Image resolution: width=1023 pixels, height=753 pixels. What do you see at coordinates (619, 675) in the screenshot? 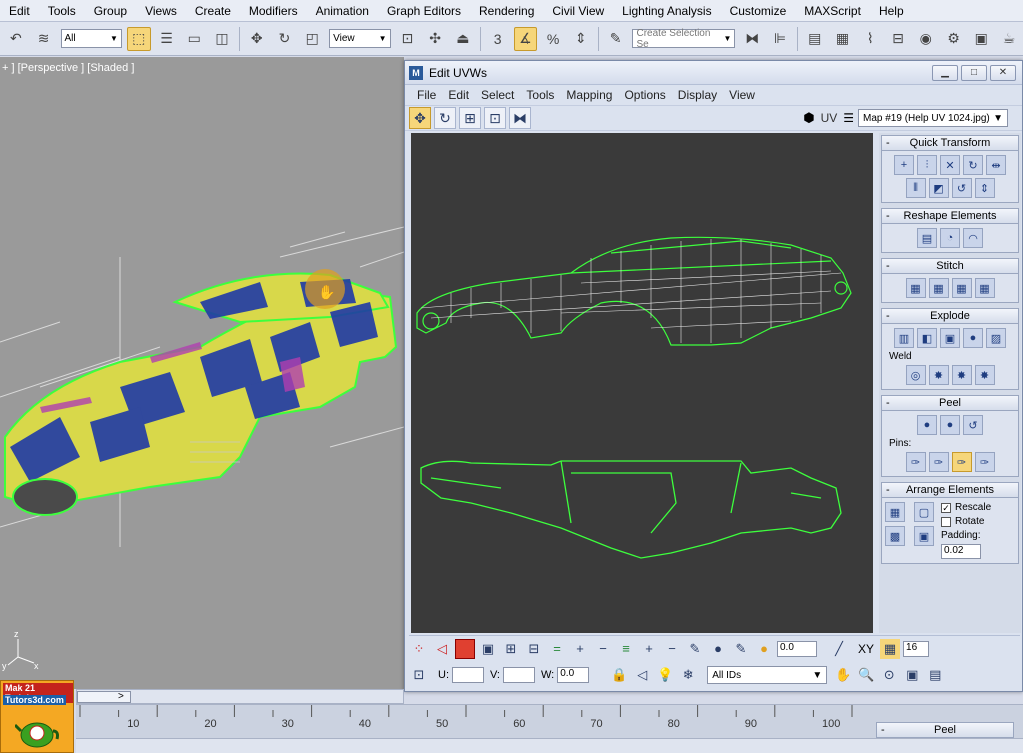
I see `lock-icon: 🔒` at bounding box center [619, 675].